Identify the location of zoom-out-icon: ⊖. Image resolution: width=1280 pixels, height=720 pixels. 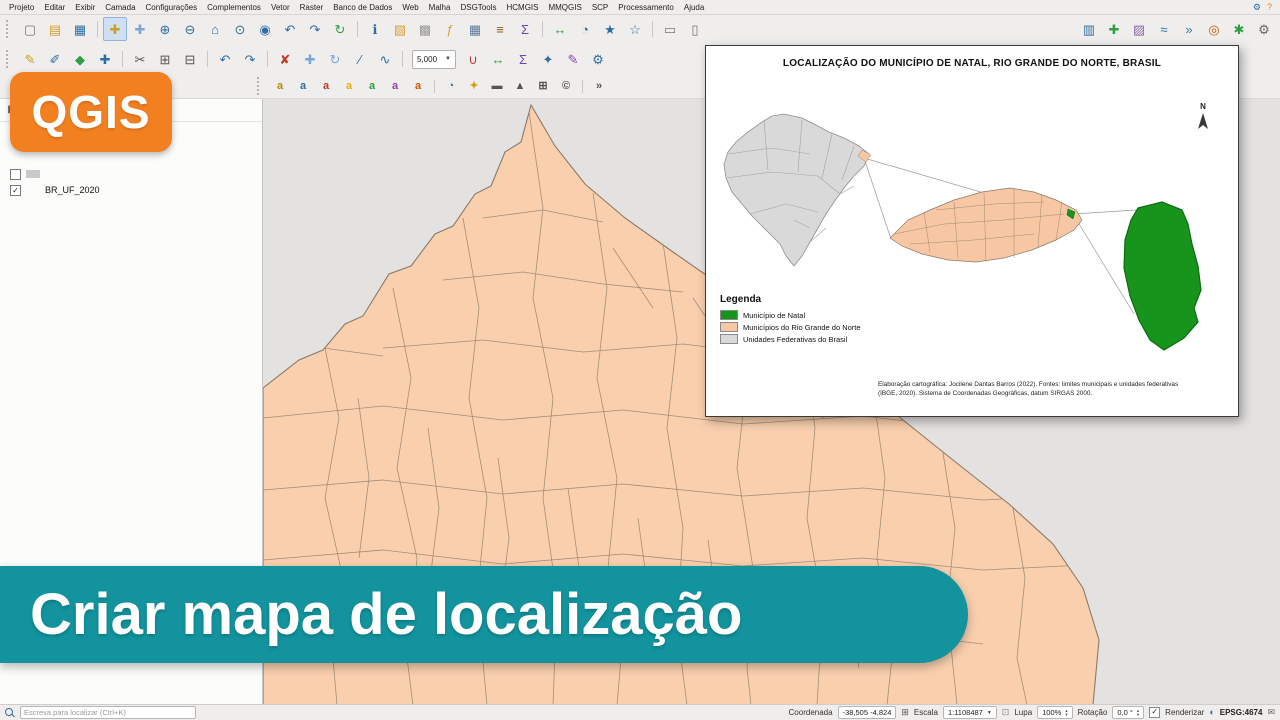
(190, 29).